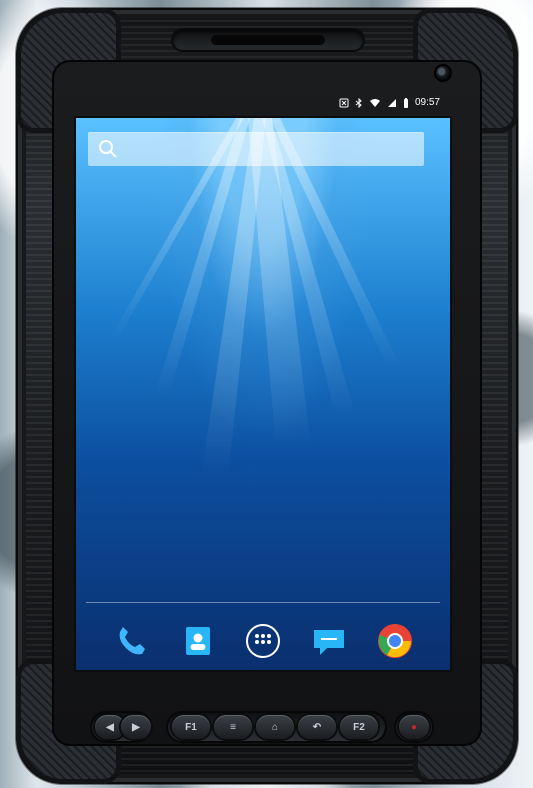  I want to click on power-icon: ●, so click(414, 727).